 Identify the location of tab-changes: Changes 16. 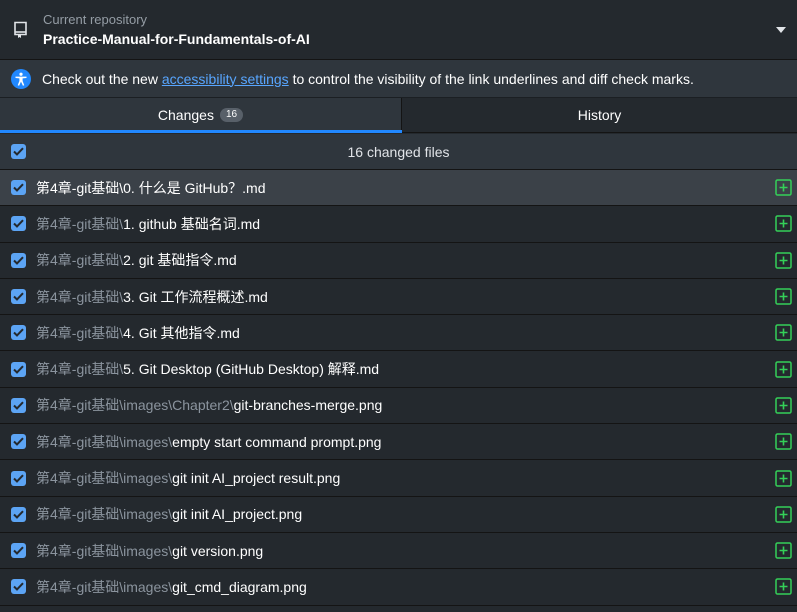
(201, 115).